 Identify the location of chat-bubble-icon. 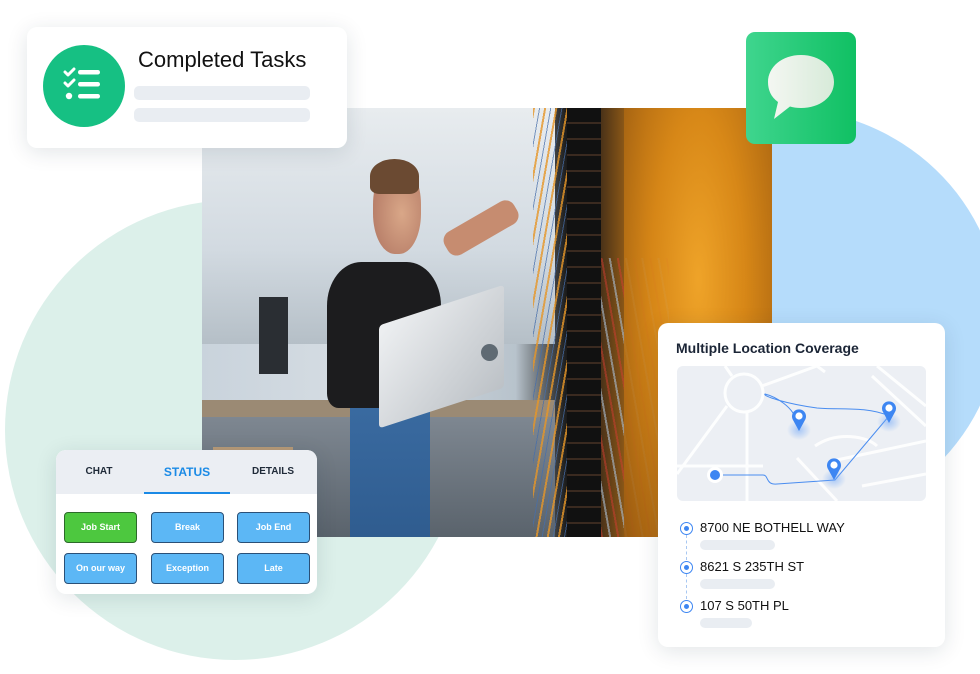
(801, 87).